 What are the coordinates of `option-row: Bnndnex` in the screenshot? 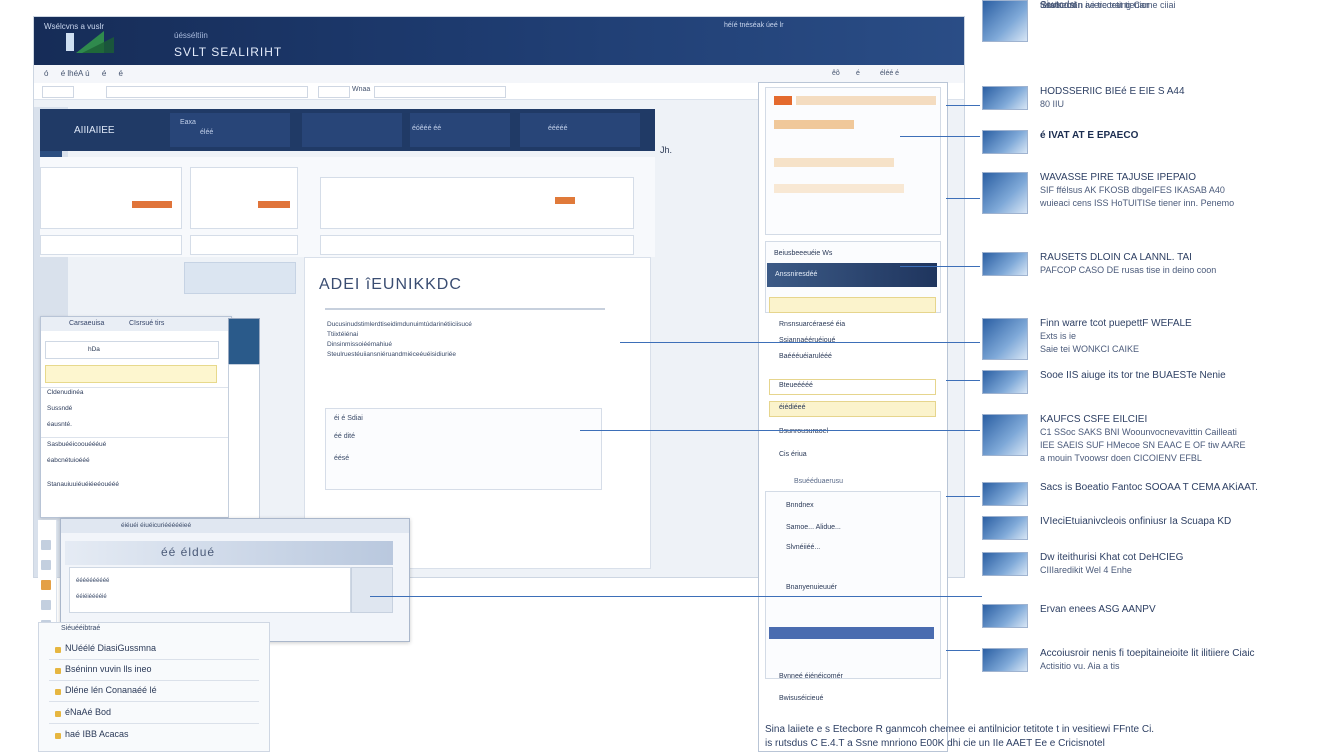 It's located at (800, 505).